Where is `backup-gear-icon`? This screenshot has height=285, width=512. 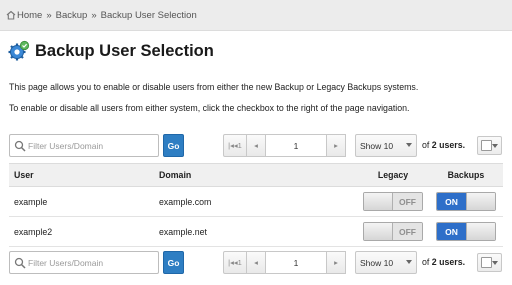
backup-gear-icon is located at coordinates (19, 50).